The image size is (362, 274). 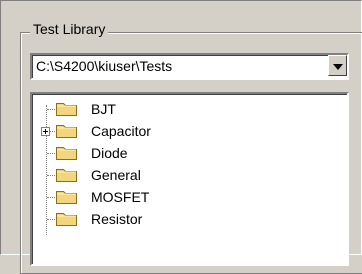 I want to click on tree-item-label: Diode, so click(x=109, y=153).